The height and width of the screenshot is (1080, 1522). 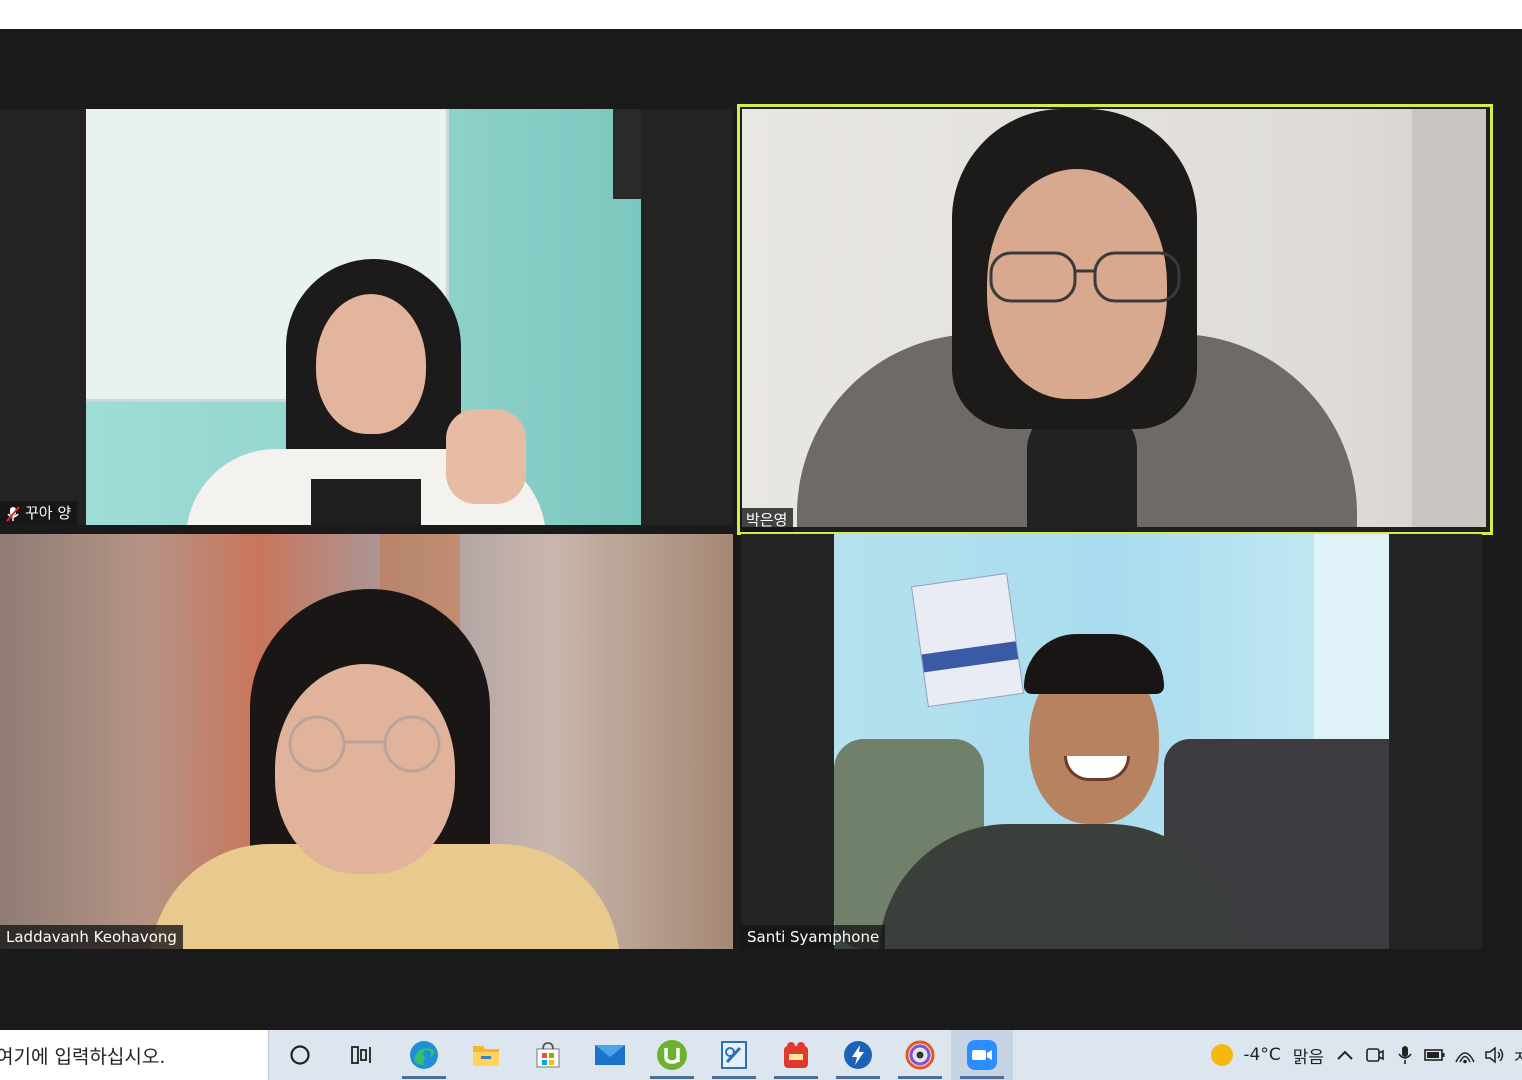 What do you see at coordinates (1465, 1058) in the screenshot?
I see `wifi-icon` at bounding box center [1465, 1058].